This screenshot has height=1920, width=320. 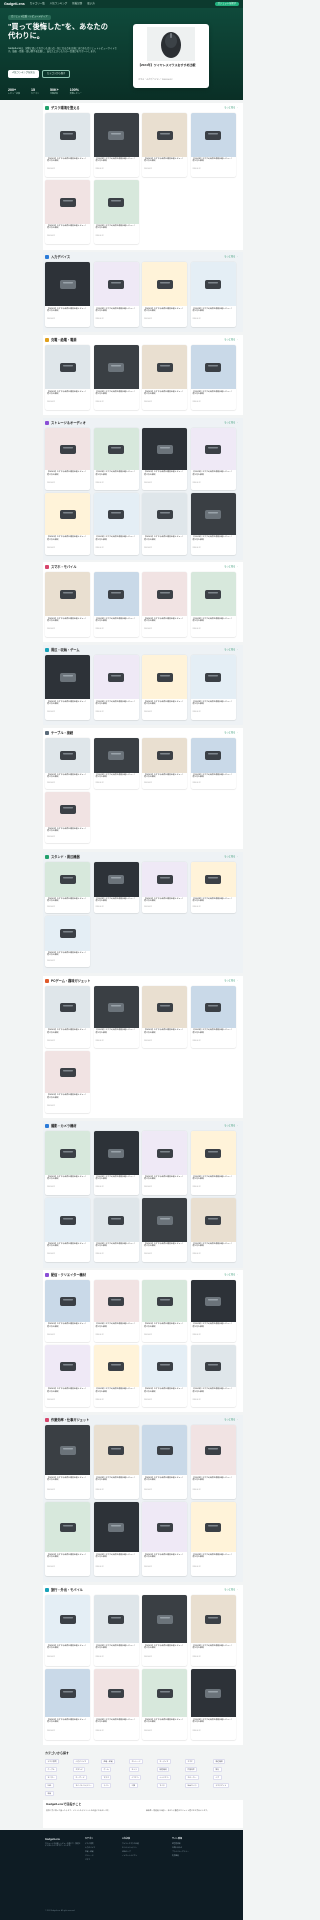 I want to click on footer-link: ストレージ, so click(x=89, y=1856).